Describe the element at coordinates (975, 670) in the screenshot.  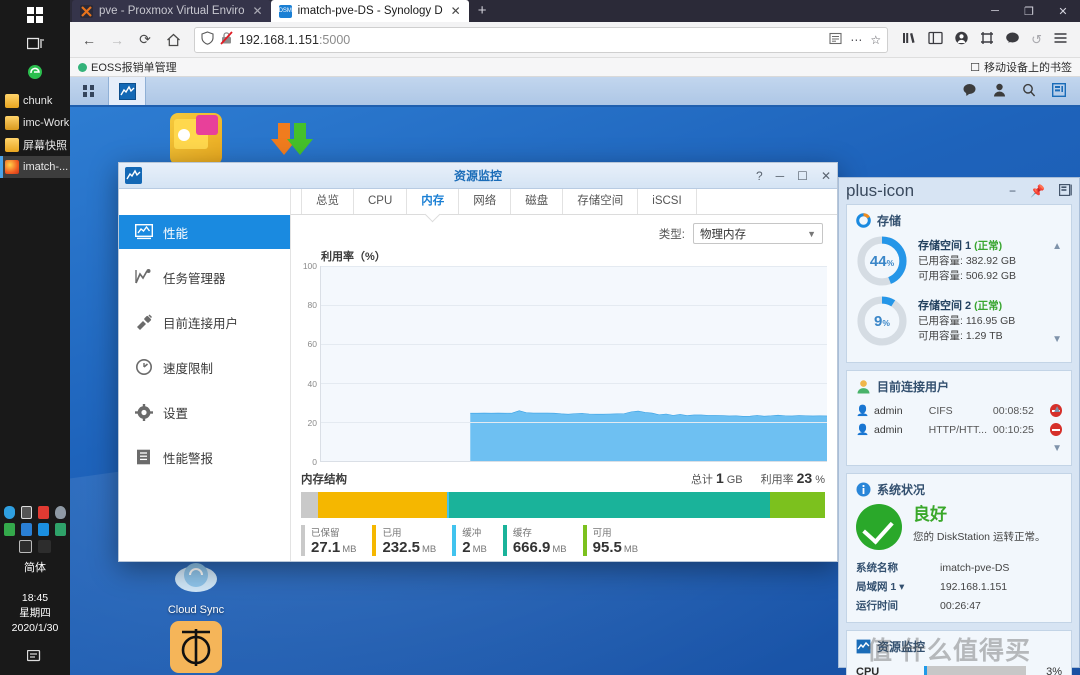
I see `cpu-bar` at that location.